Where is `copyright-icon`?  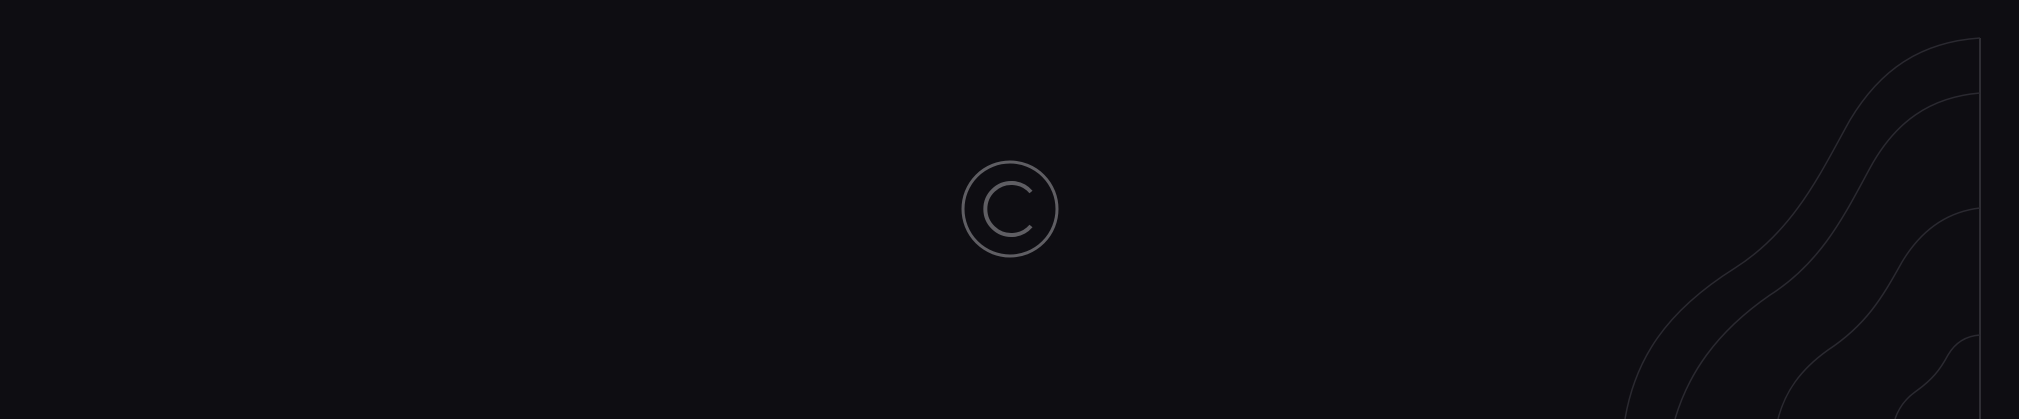 copyright-icon is located at coordinates (1010, 209).